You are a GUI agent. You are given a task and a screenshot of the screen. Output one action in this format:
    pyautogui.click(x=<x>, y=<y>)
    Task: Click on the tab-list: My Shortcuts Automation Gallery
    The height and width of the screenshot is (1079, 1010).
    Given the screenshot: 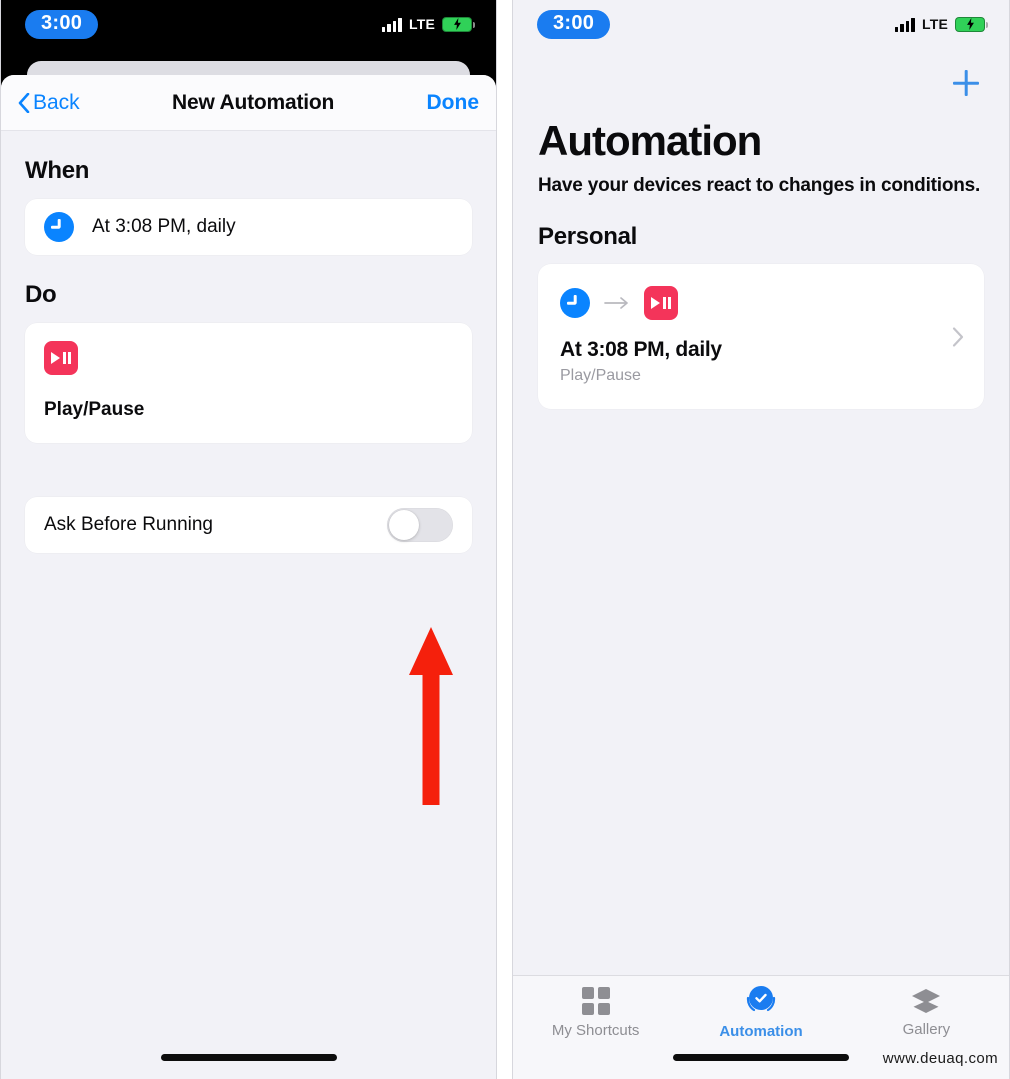 What is the action you would take?
    pyautogui.click(x=761, y=1013)
    